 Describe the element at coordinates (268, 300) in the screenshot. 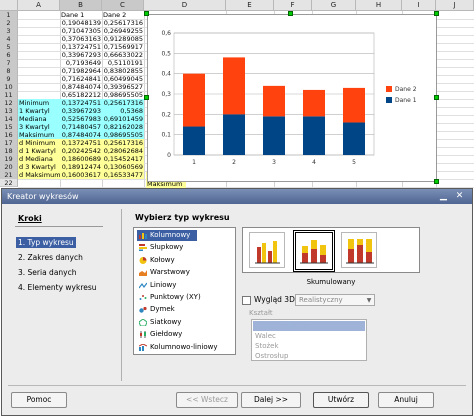

I see `3d-look-checkbox: Wygląd 3D` at that location.